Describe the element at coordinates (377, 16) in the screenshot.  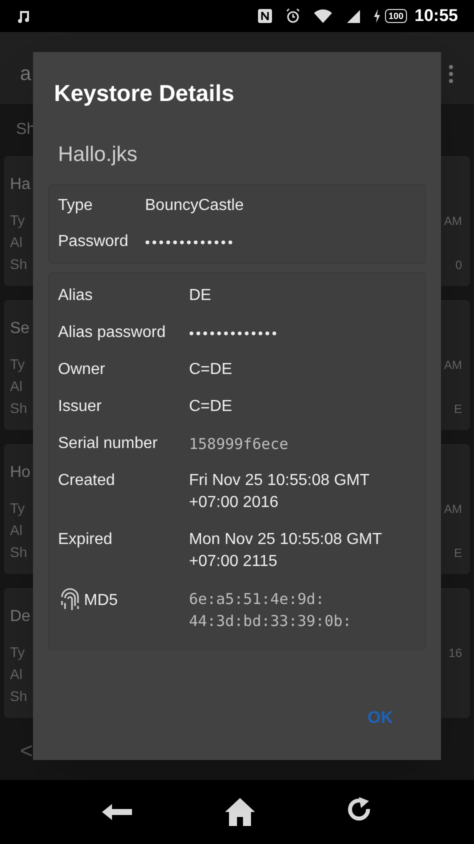
I see `charging-icon` at that location.